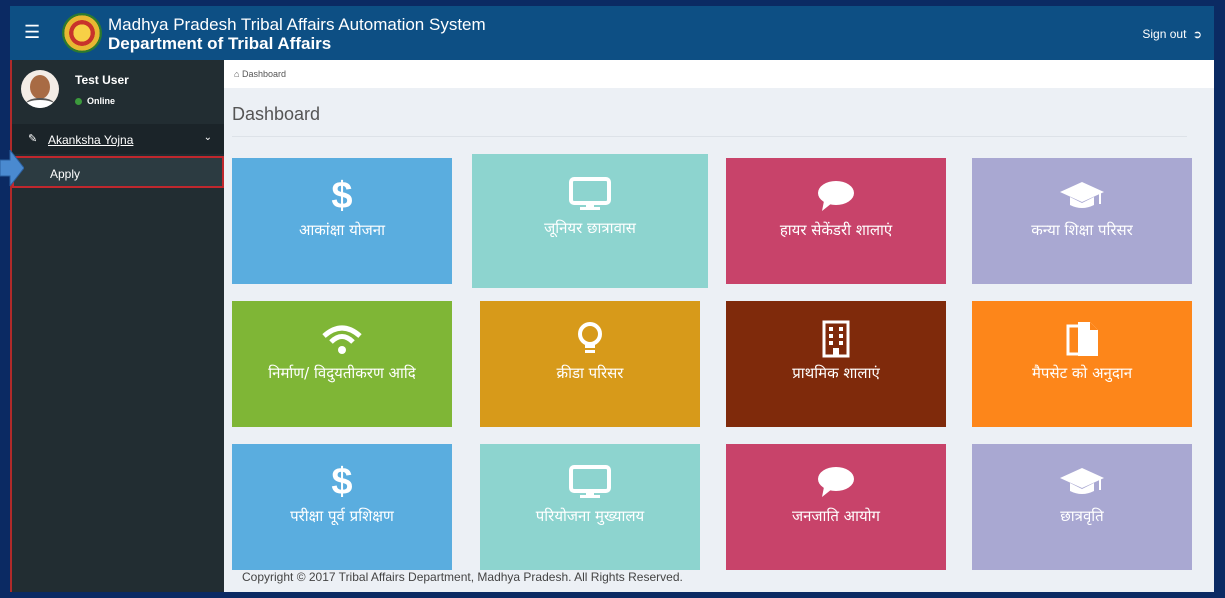 Image resolution: width=1225 pixels, height=598 pixels. What do you see at coordinates (40, 89) in the screenshot?
I see `avatar` at bounding box center [40, 89].